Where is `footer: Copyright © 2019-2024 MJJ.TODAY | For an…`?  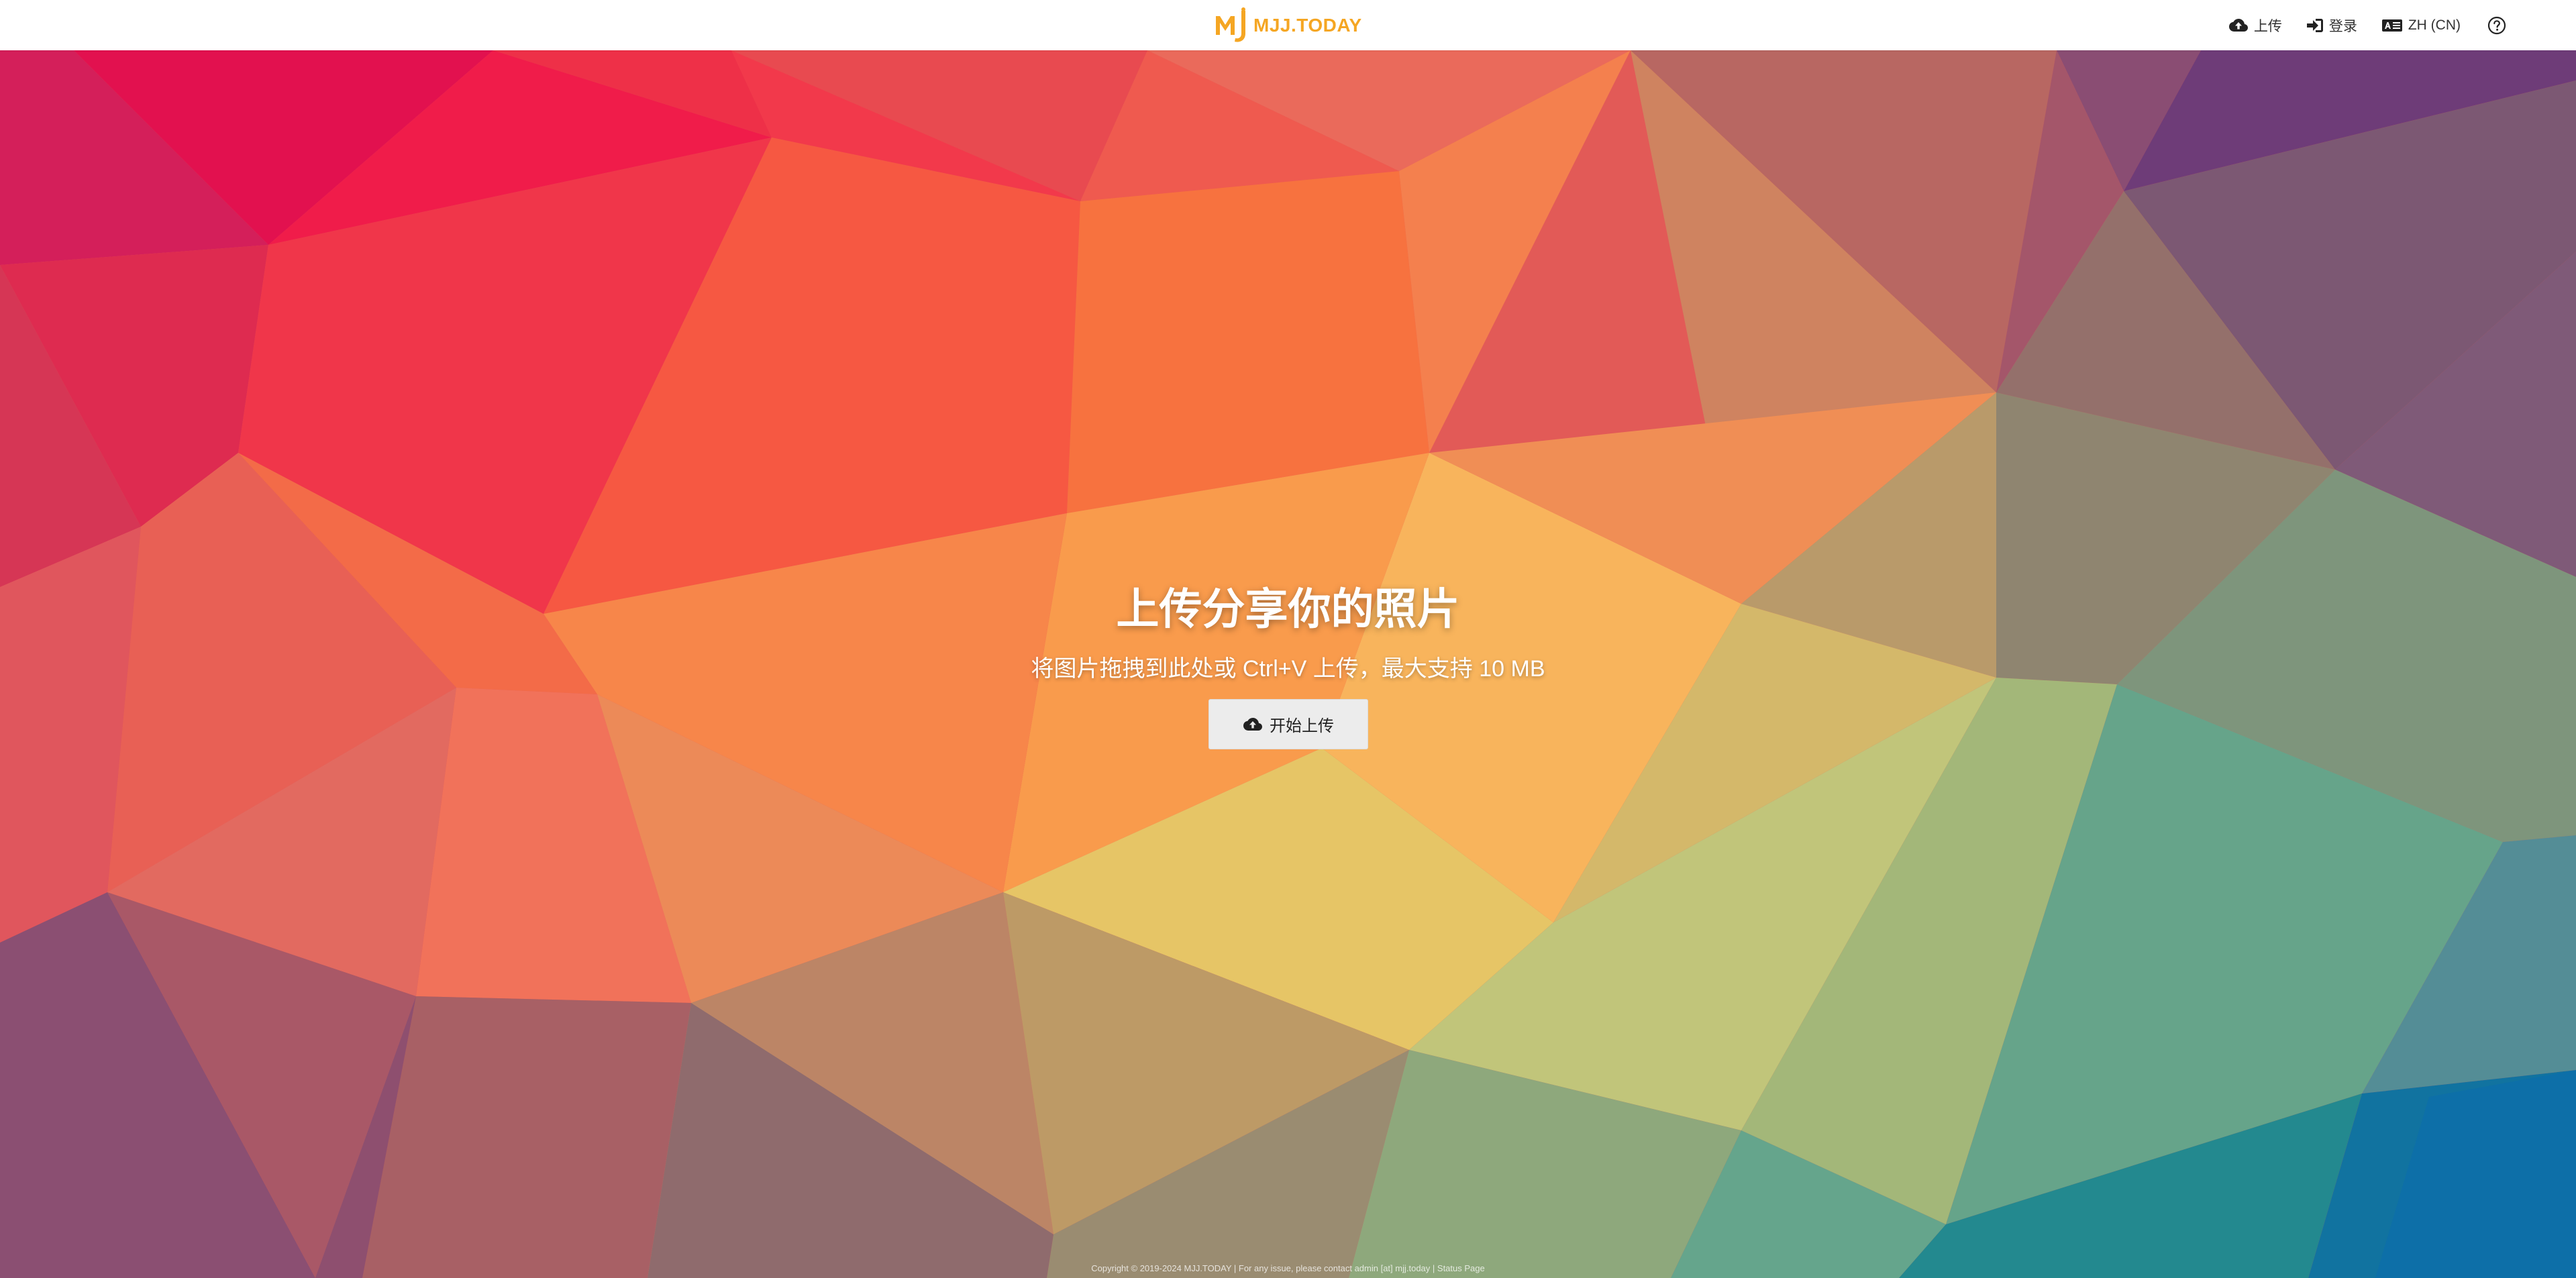
footer: Copyright © 2019-2024 MJJ.TODAY | For an… is located at coordinates (1288, 1268).